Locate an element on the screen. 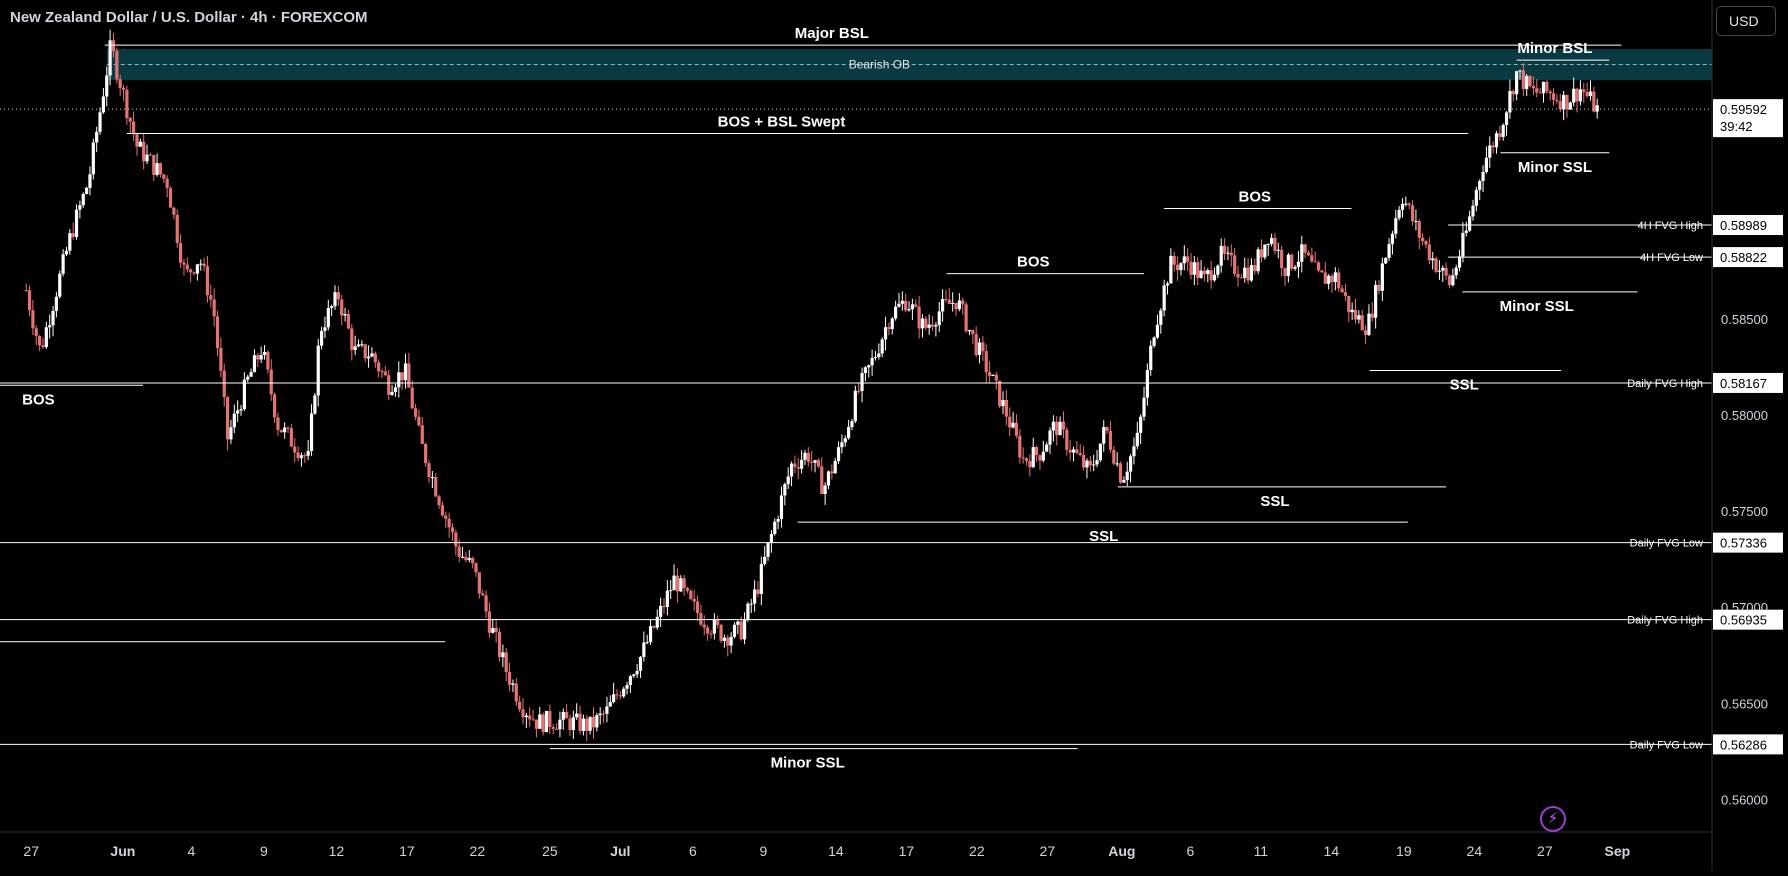 Image resolution: width=1788 pixels, height=876 pixels. x-tick-label: 6 is located at coordinates (693, 851).